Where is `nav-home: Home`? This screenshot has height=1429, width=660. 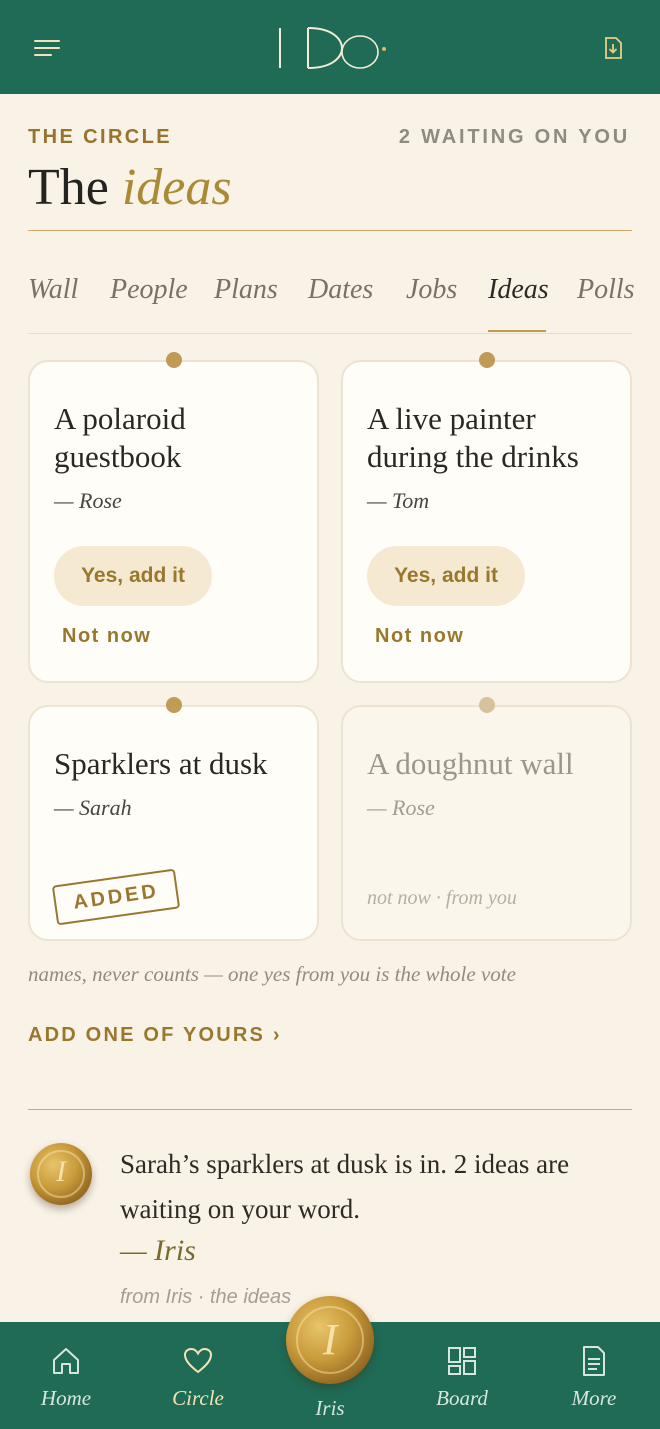
nav-home: Home is located at coordinates (66, 1375).